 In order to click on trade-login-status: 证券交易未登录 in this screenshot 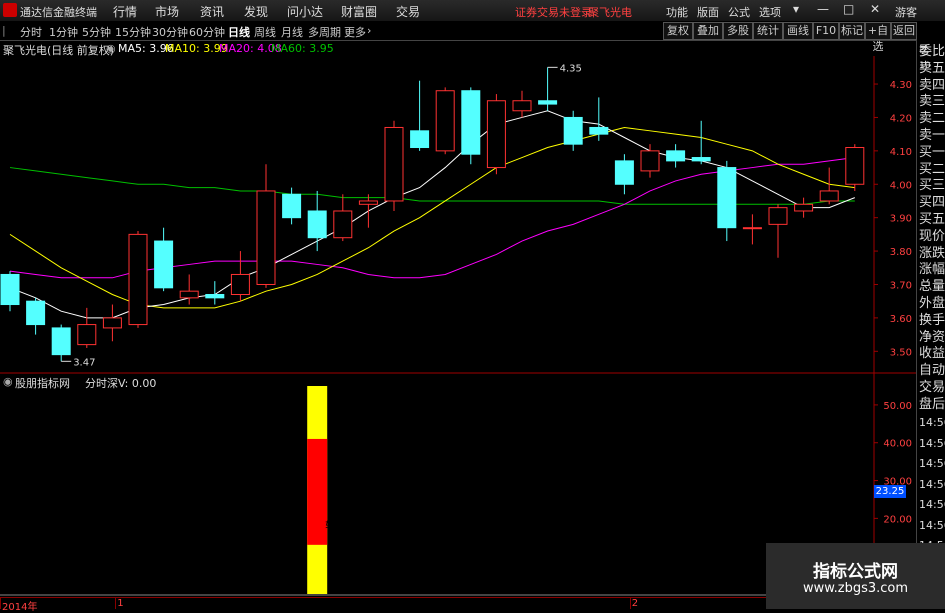, I will do `click(553, 12)`.